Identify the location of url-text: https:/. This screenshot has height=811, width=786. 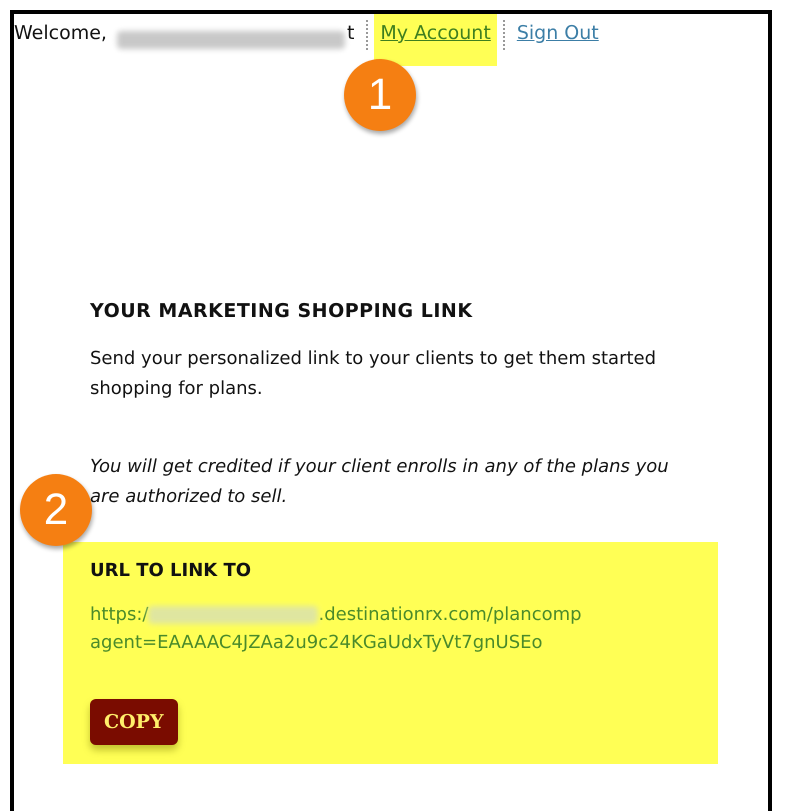
(119, 615).